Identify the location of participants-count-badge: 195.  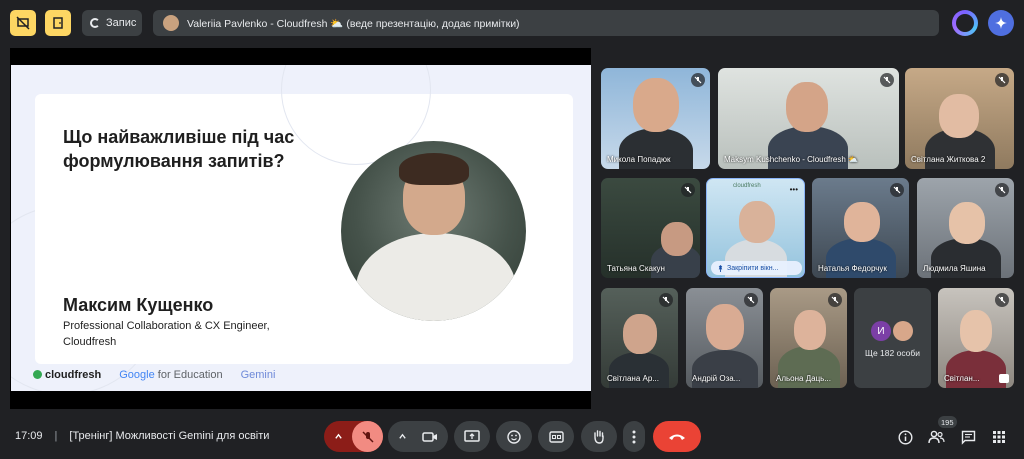
(947, 422).